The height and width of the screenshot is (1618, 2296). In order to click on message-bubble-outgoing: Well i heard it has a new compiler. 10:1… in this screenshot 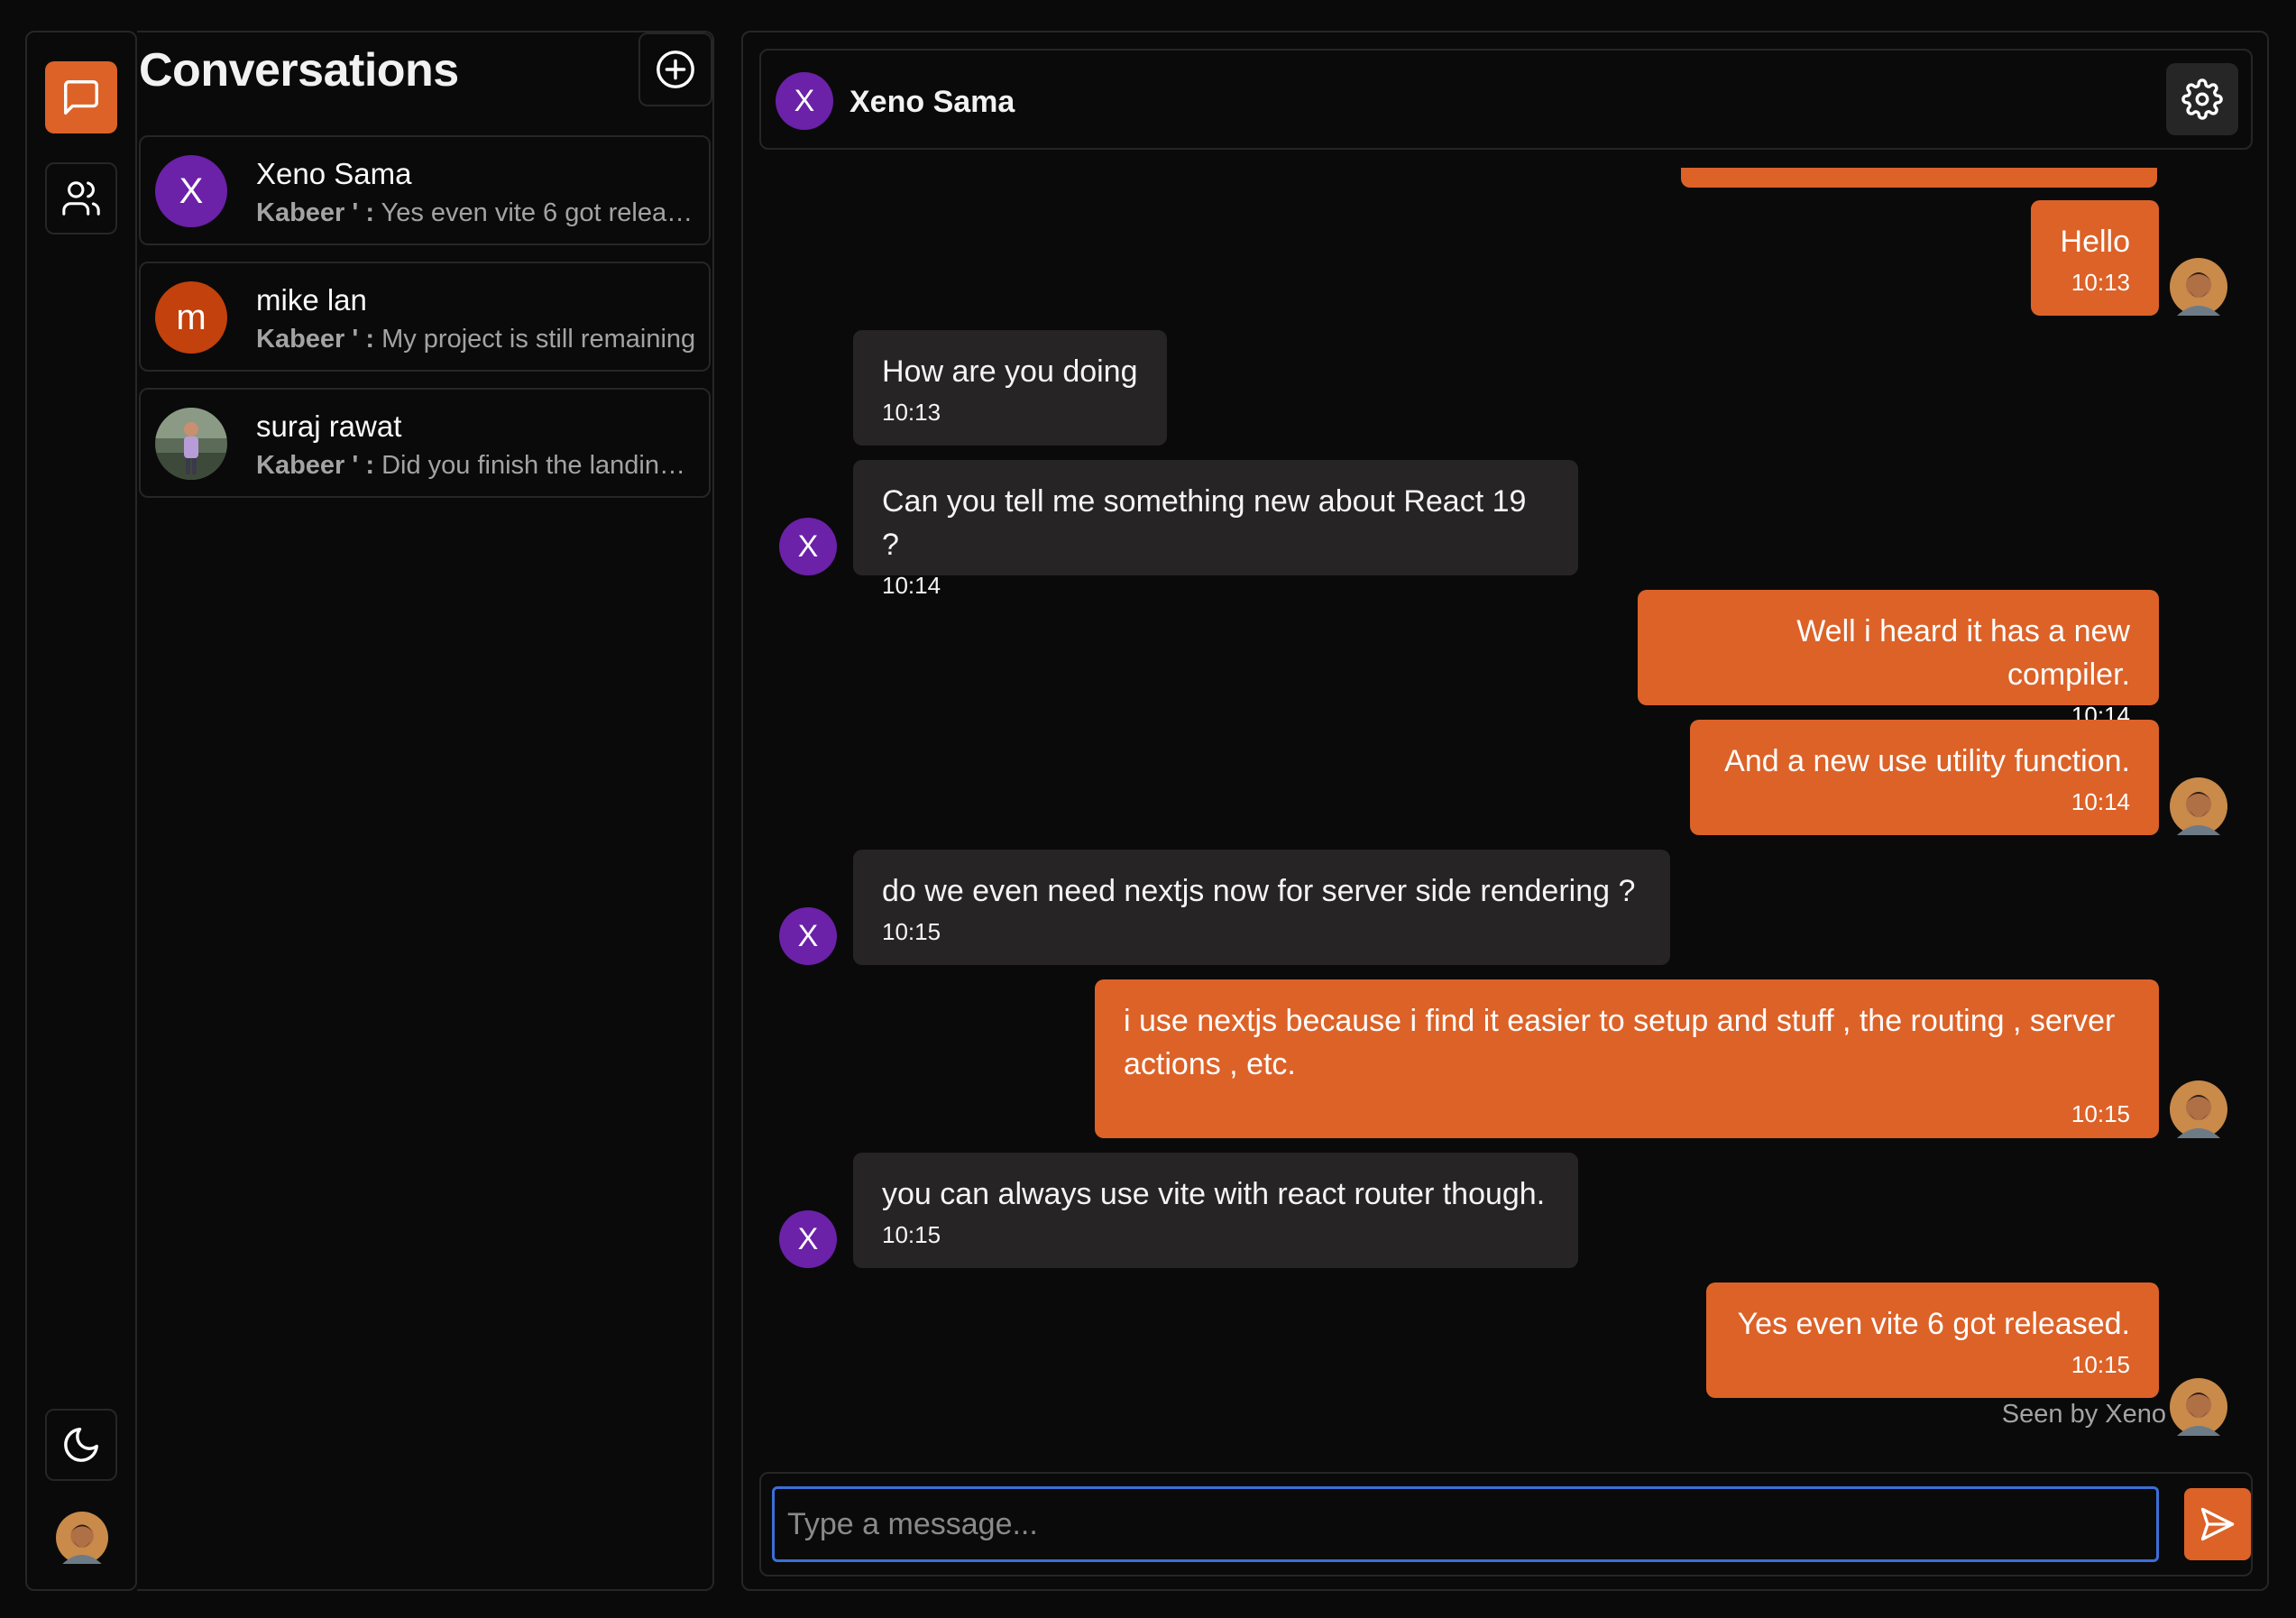, I will do `click(1898, 659)`.